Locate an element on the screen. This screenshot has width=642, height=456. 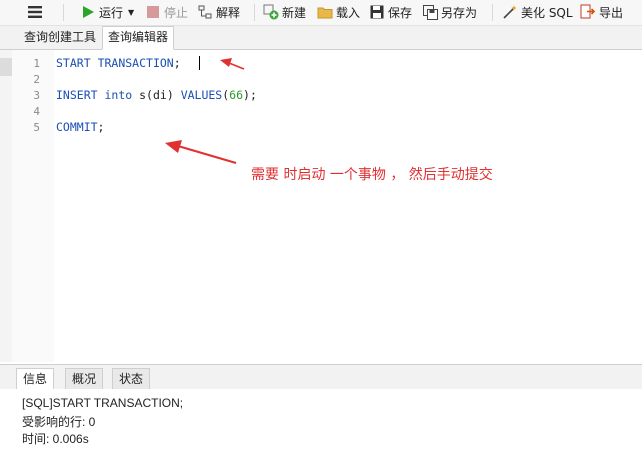
result-tab-bar: 信息 概况 状态 is located at coordinates (321, 377).